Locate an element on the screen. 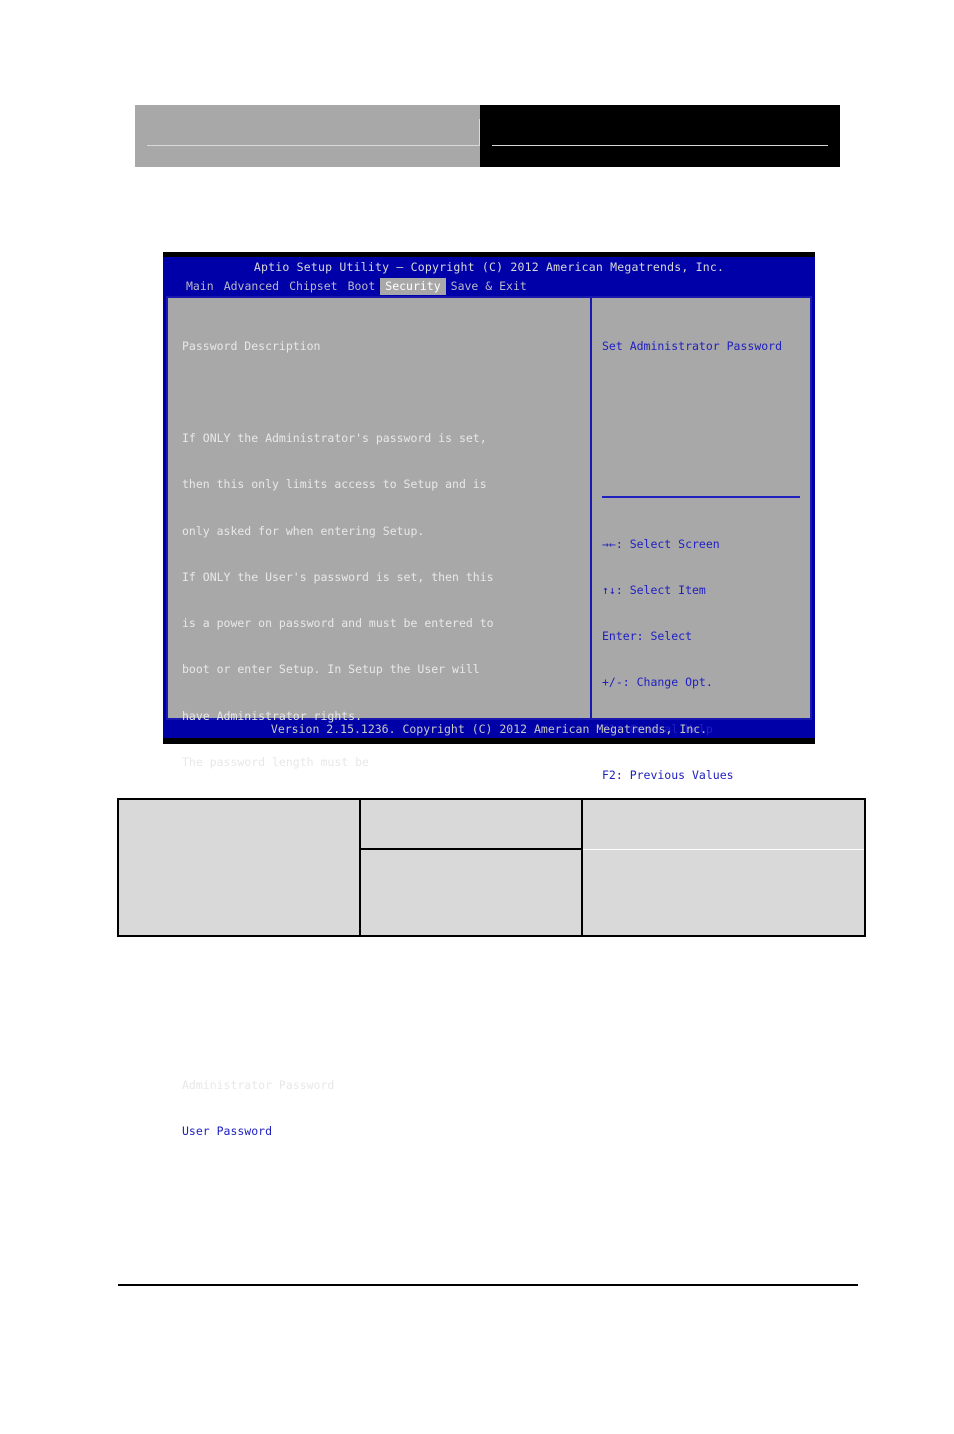 This screenshot has width=954, height=1434. table-row is located at coordinates (491, 867).